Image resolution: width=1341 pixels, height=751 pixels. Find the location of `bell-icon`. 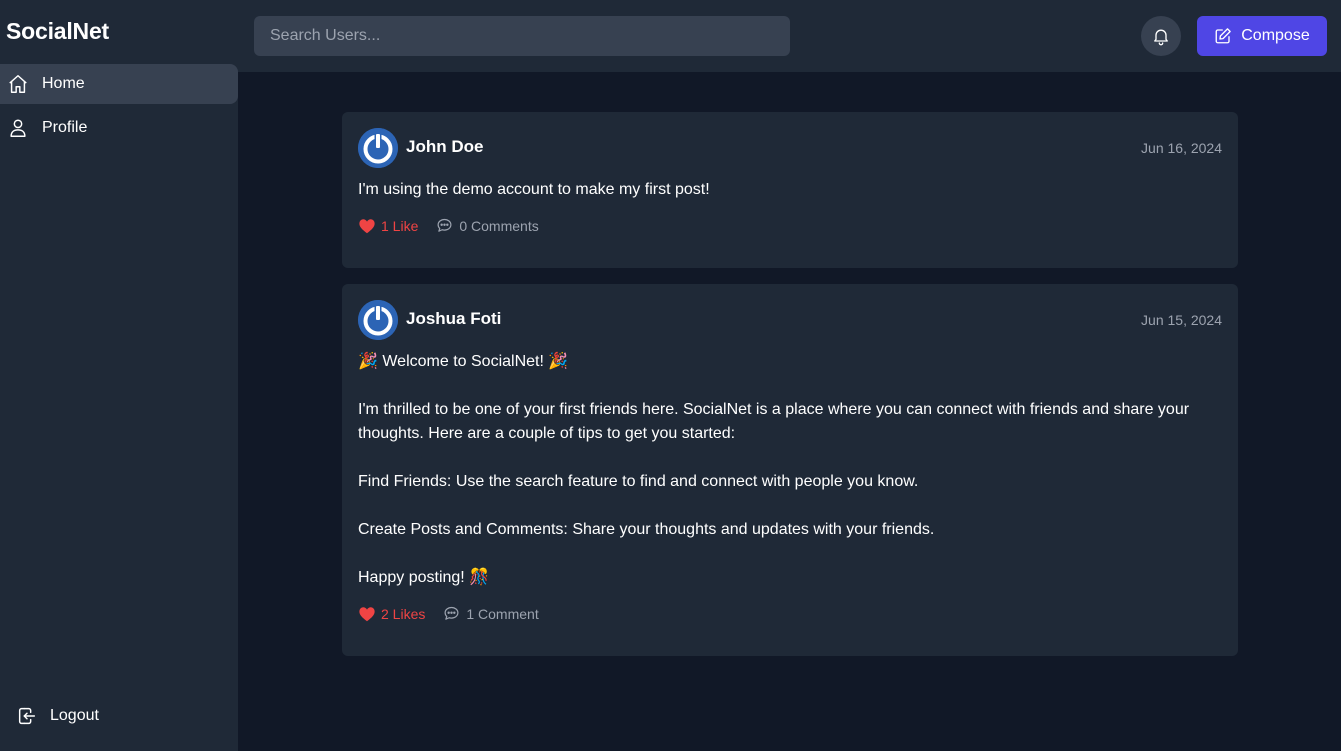

bell-icon is located at coordinates (1161, 36).